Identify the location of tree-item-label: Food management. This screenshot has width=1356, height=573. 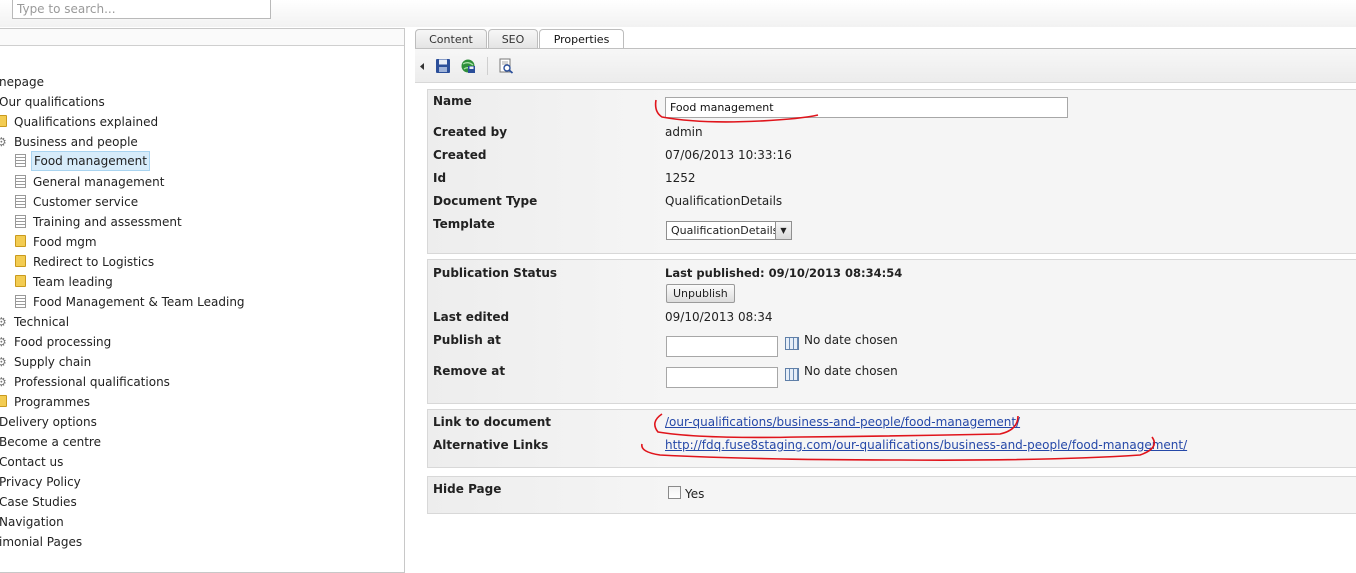
(90, 161).